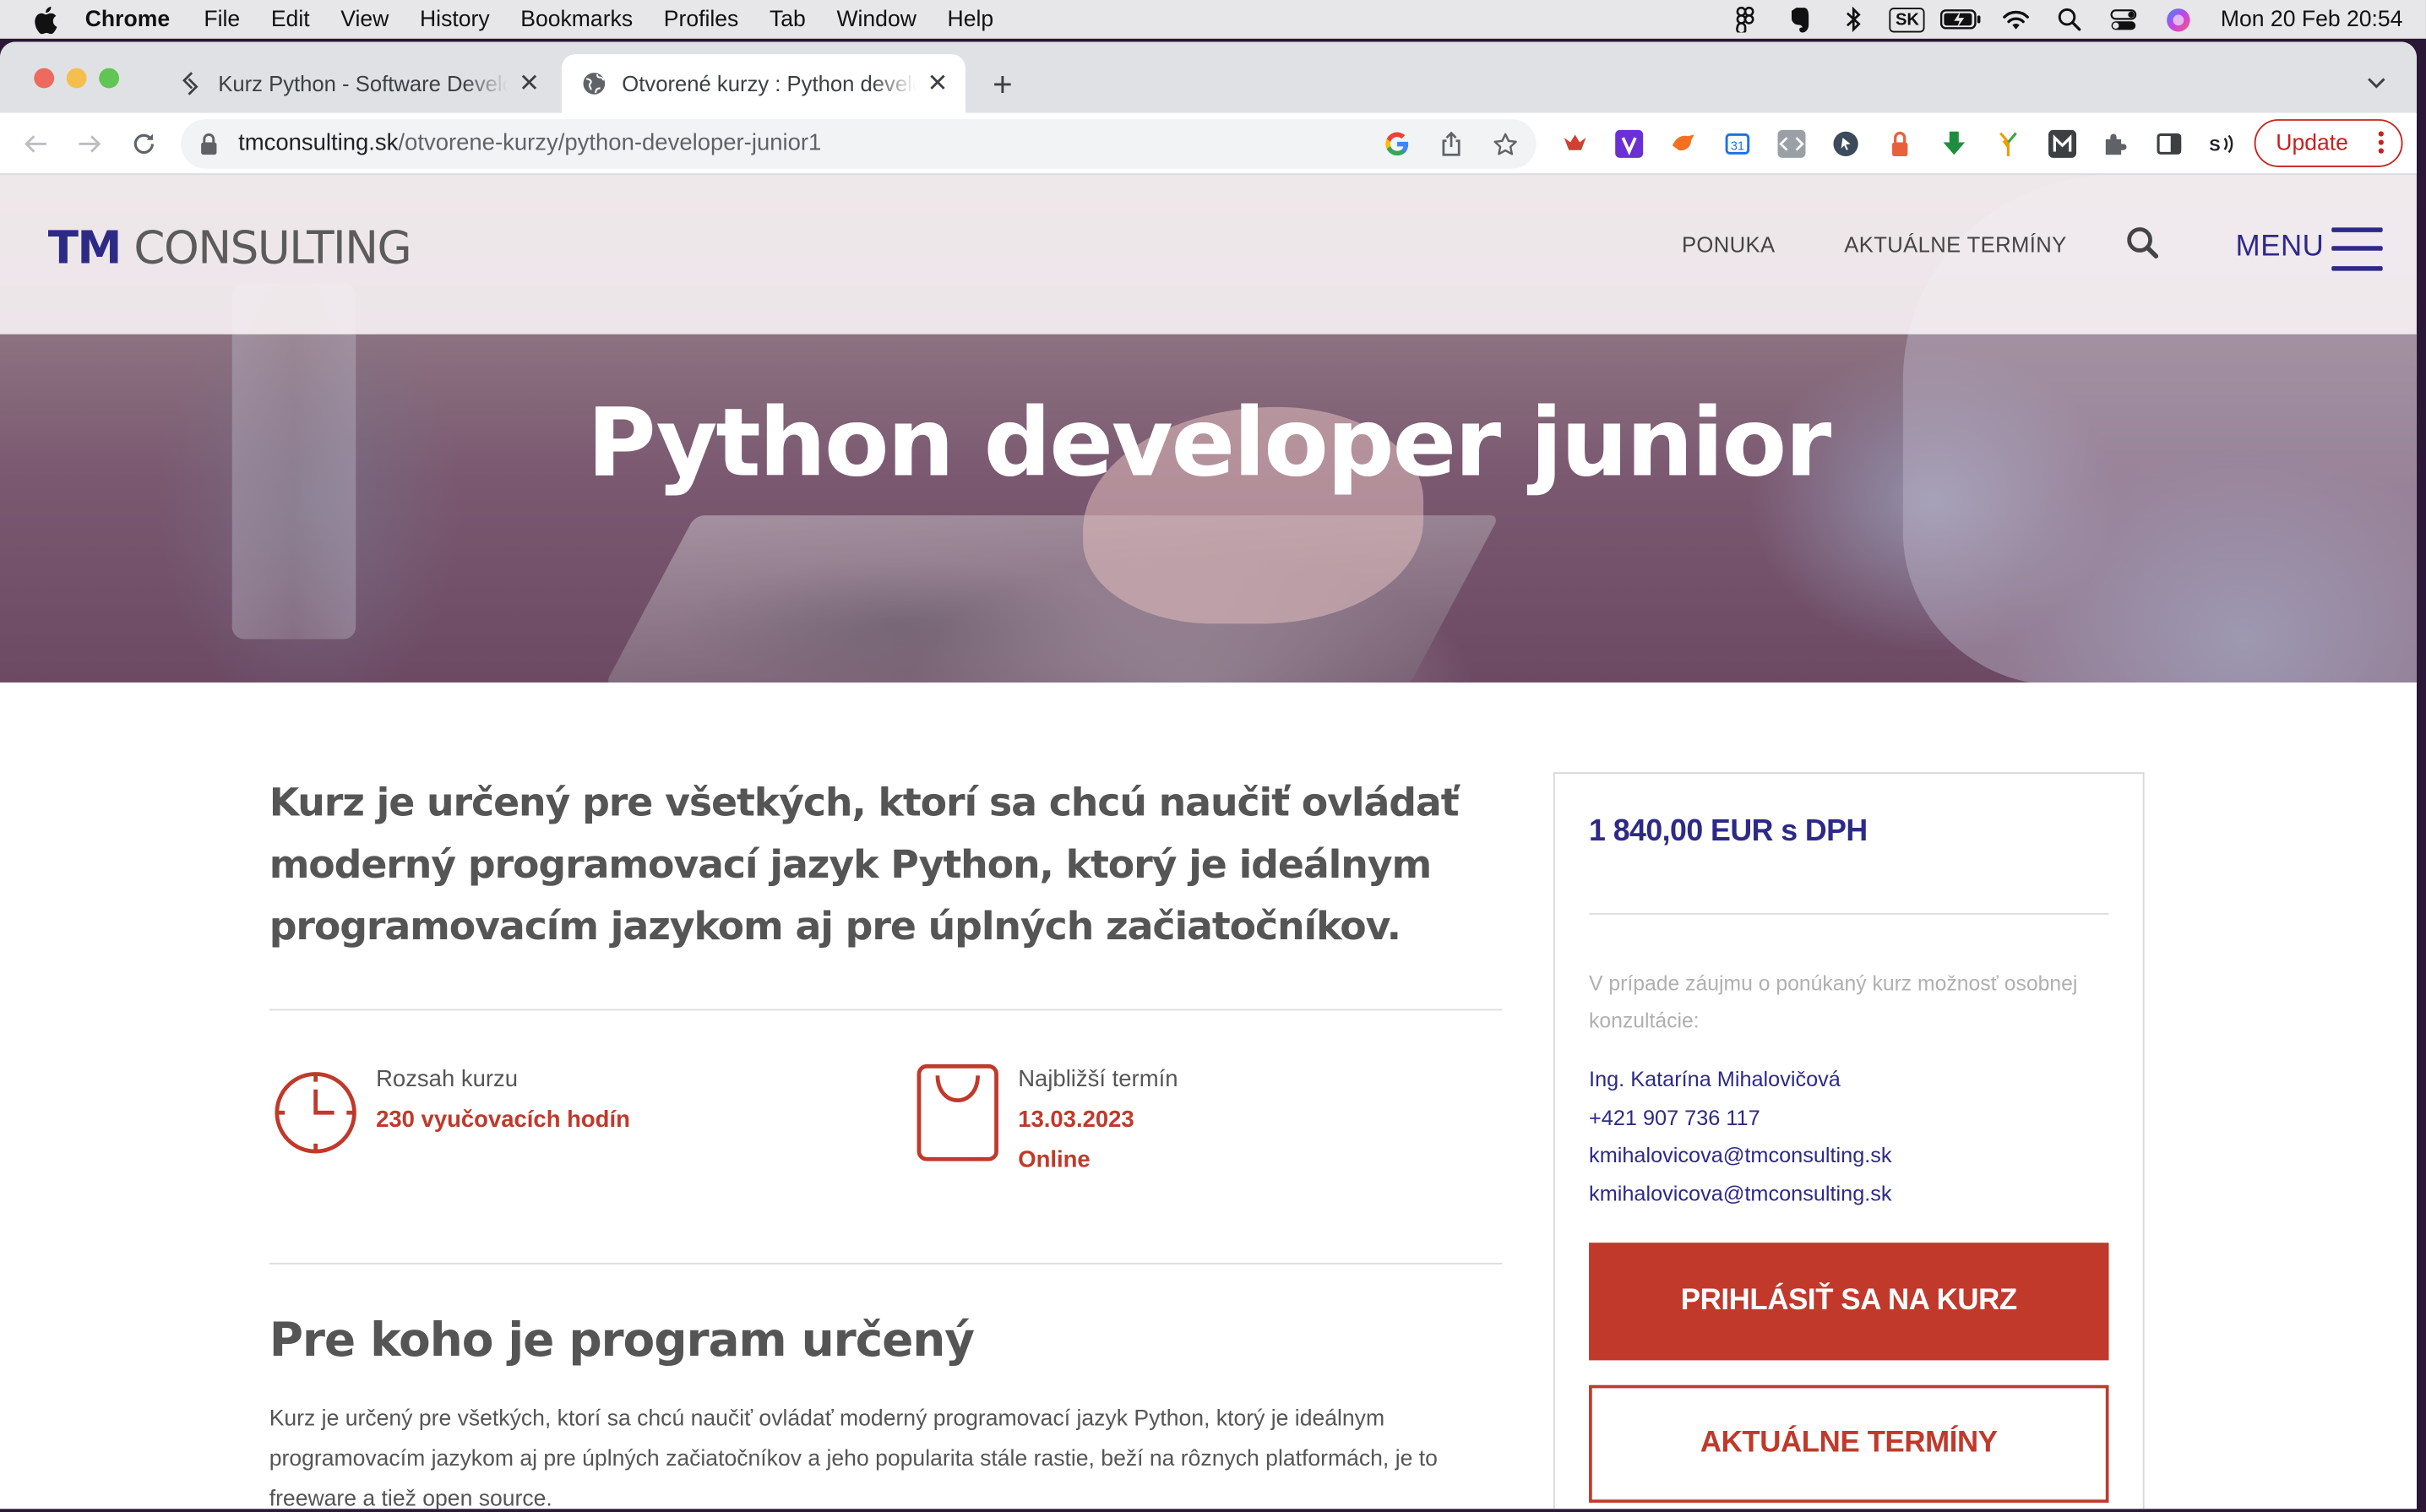  What do you see at coordinates (1955, 245) in the screenshot?
I see `nav-aktualne-terminy: AKTUÁLNE TERMÍNY` at bounding box center [1955, 245].